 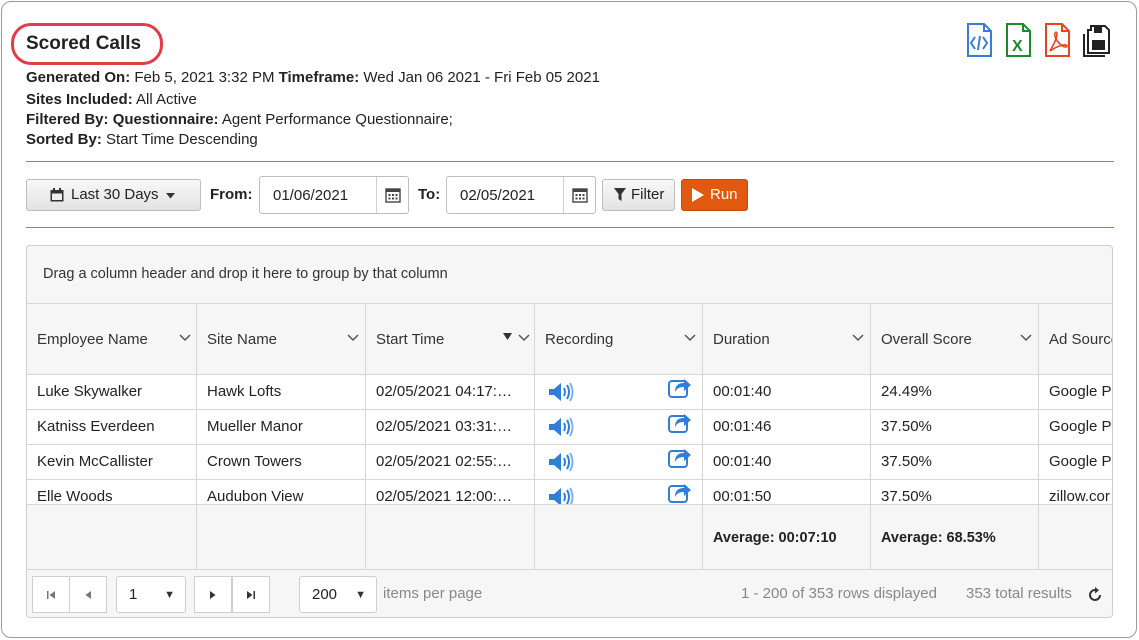 What do you see at coordinates (786, 427) in the screenshot?
I see `duration-cell: 00:01:46` at bounding box center [786, 427].